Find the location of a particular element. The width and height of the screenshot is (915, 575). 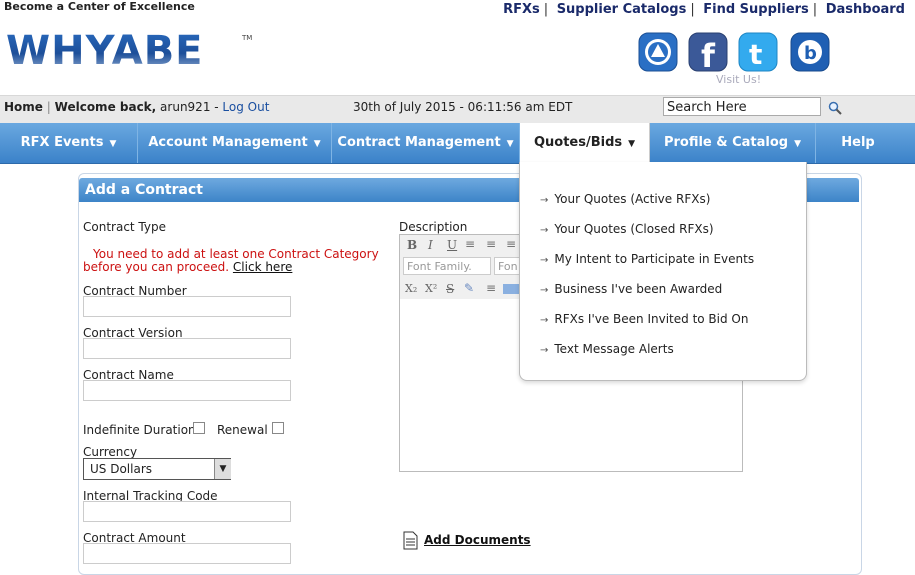

superscript-icon: X² is located at coordinates (431, 288).